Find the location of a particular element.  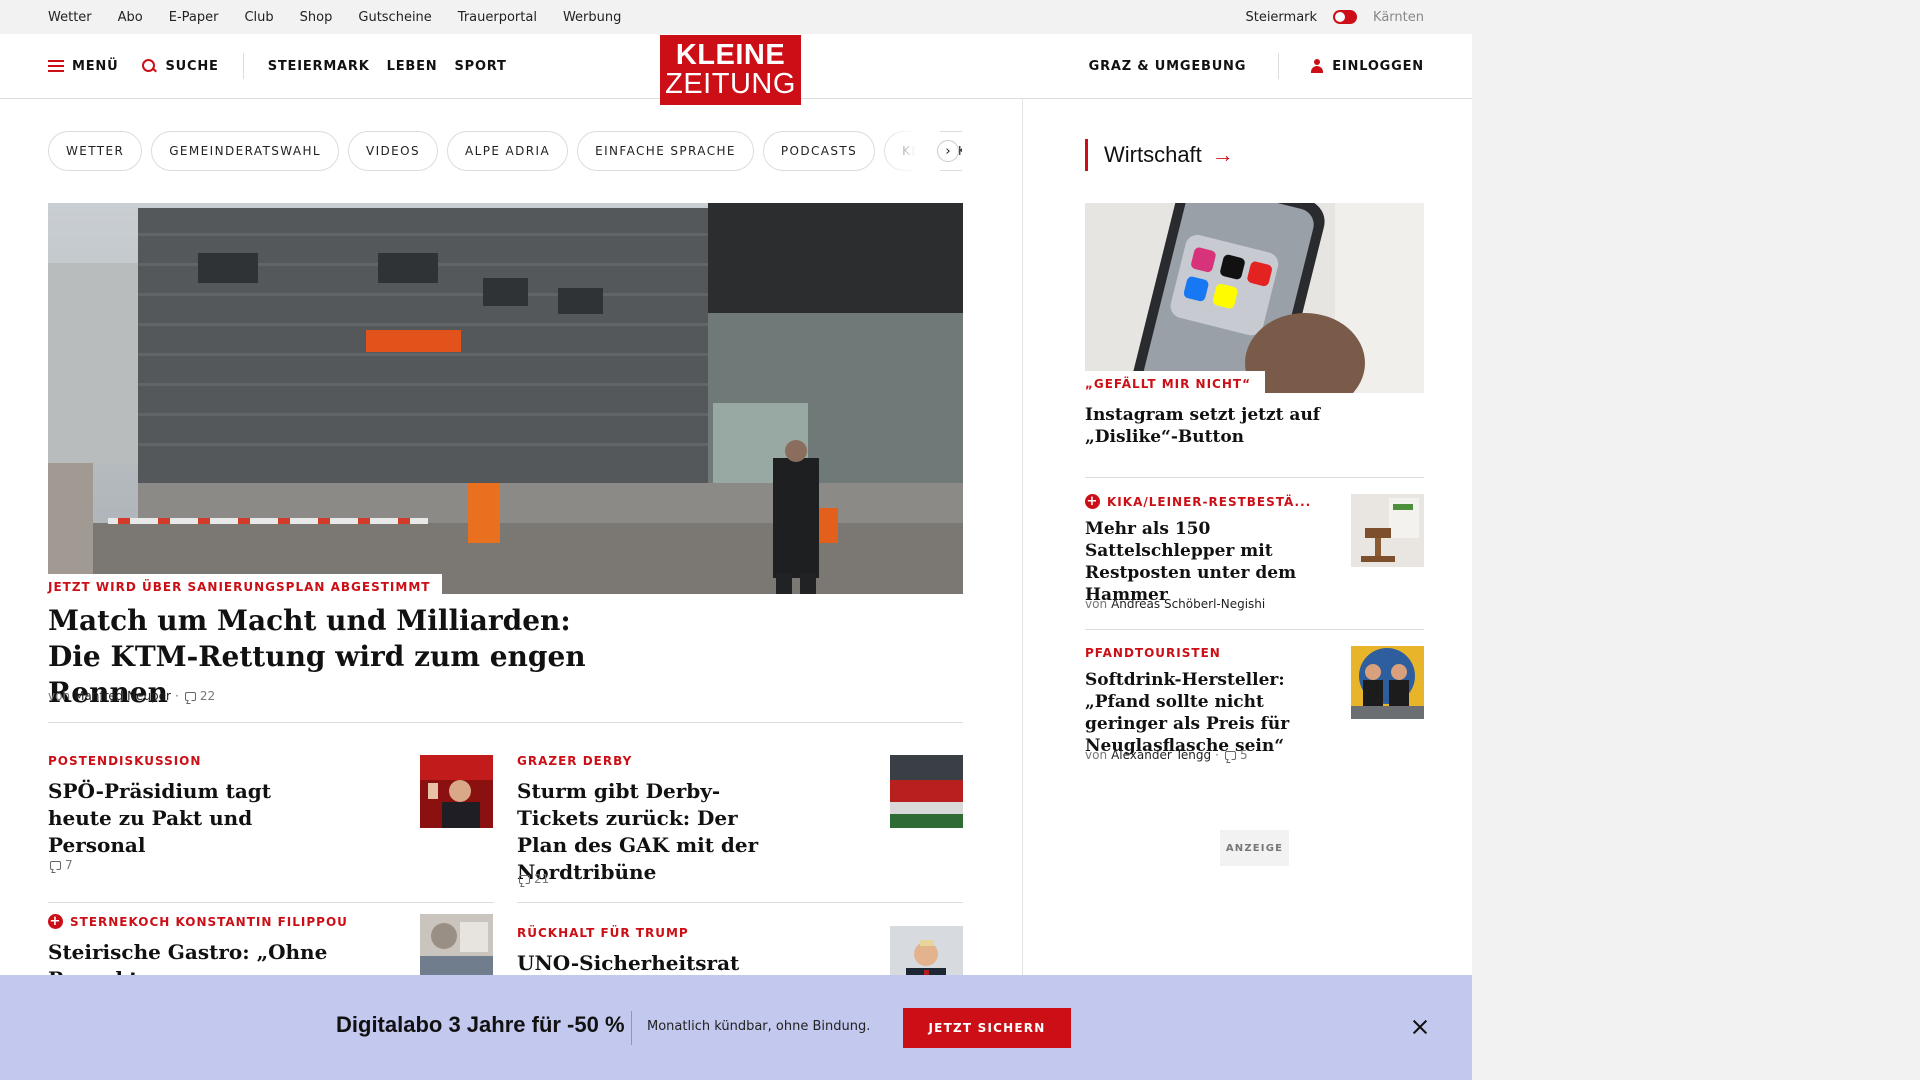

promo-divider is located at coordinates (631, 1028).